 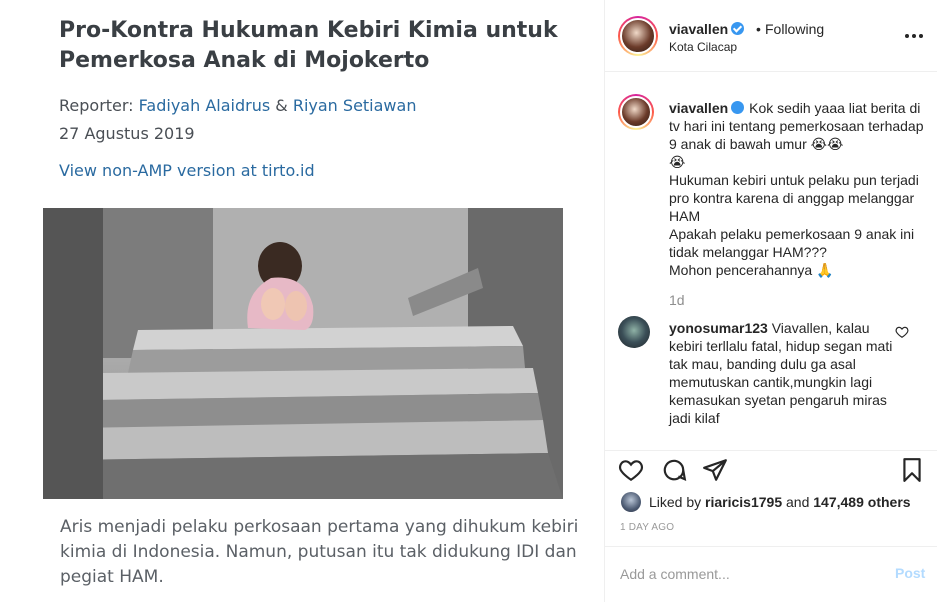 What do you see at coordinates (354, 105) in the screenshot?
I see `reporter-name-2: Riyan Setiawan` at bounding box center [354, 105].